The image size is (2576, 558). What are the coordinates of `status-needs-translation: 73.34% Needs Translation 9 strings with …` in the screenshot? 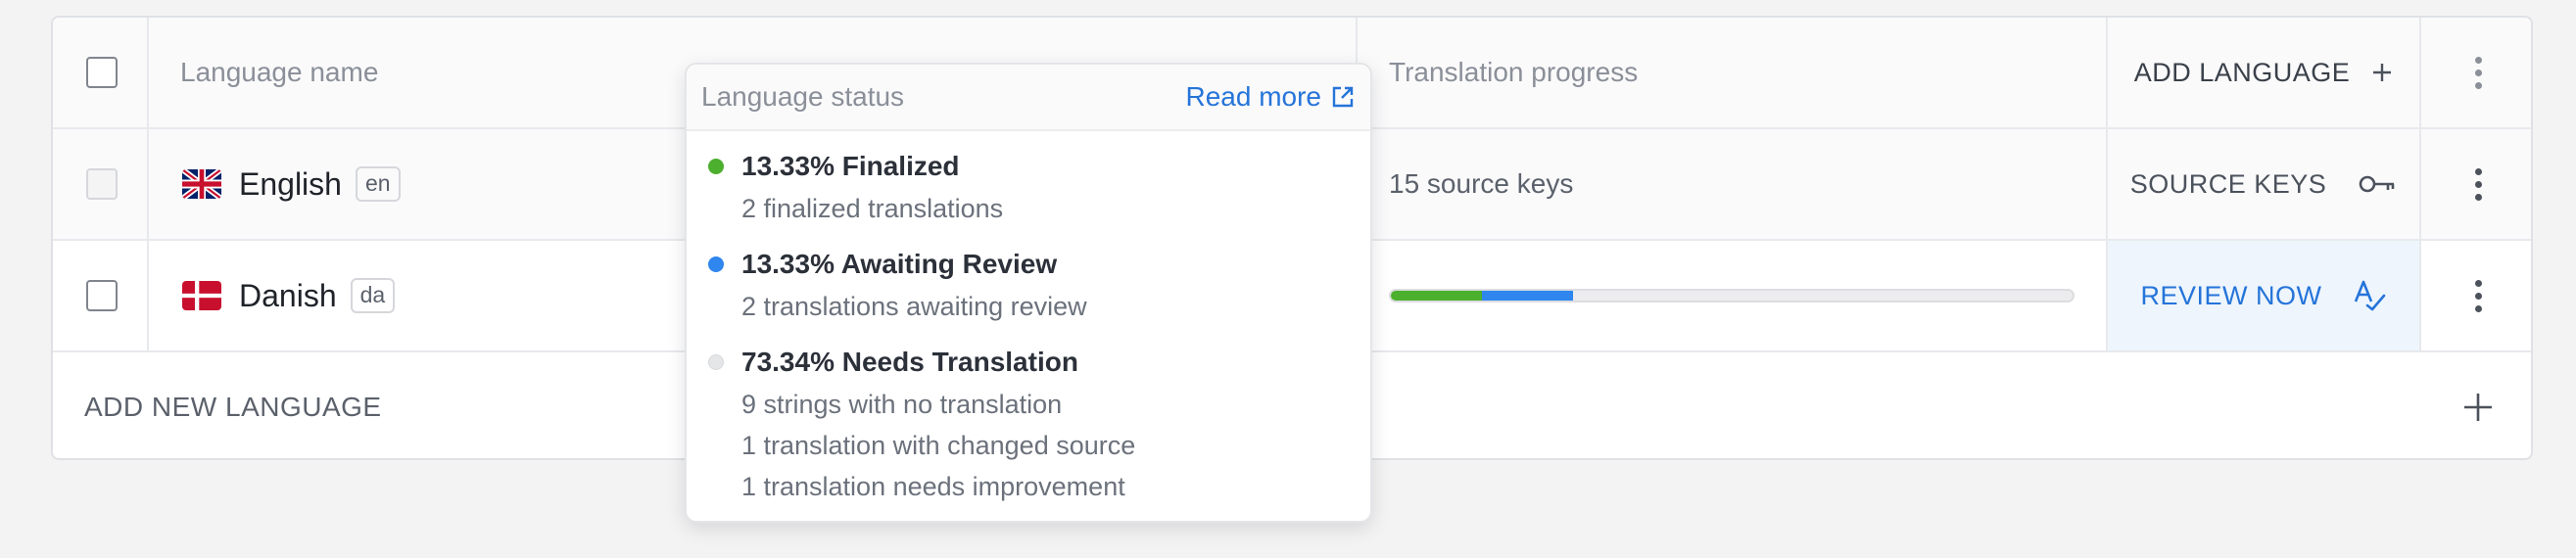 It's located at (922, 424).